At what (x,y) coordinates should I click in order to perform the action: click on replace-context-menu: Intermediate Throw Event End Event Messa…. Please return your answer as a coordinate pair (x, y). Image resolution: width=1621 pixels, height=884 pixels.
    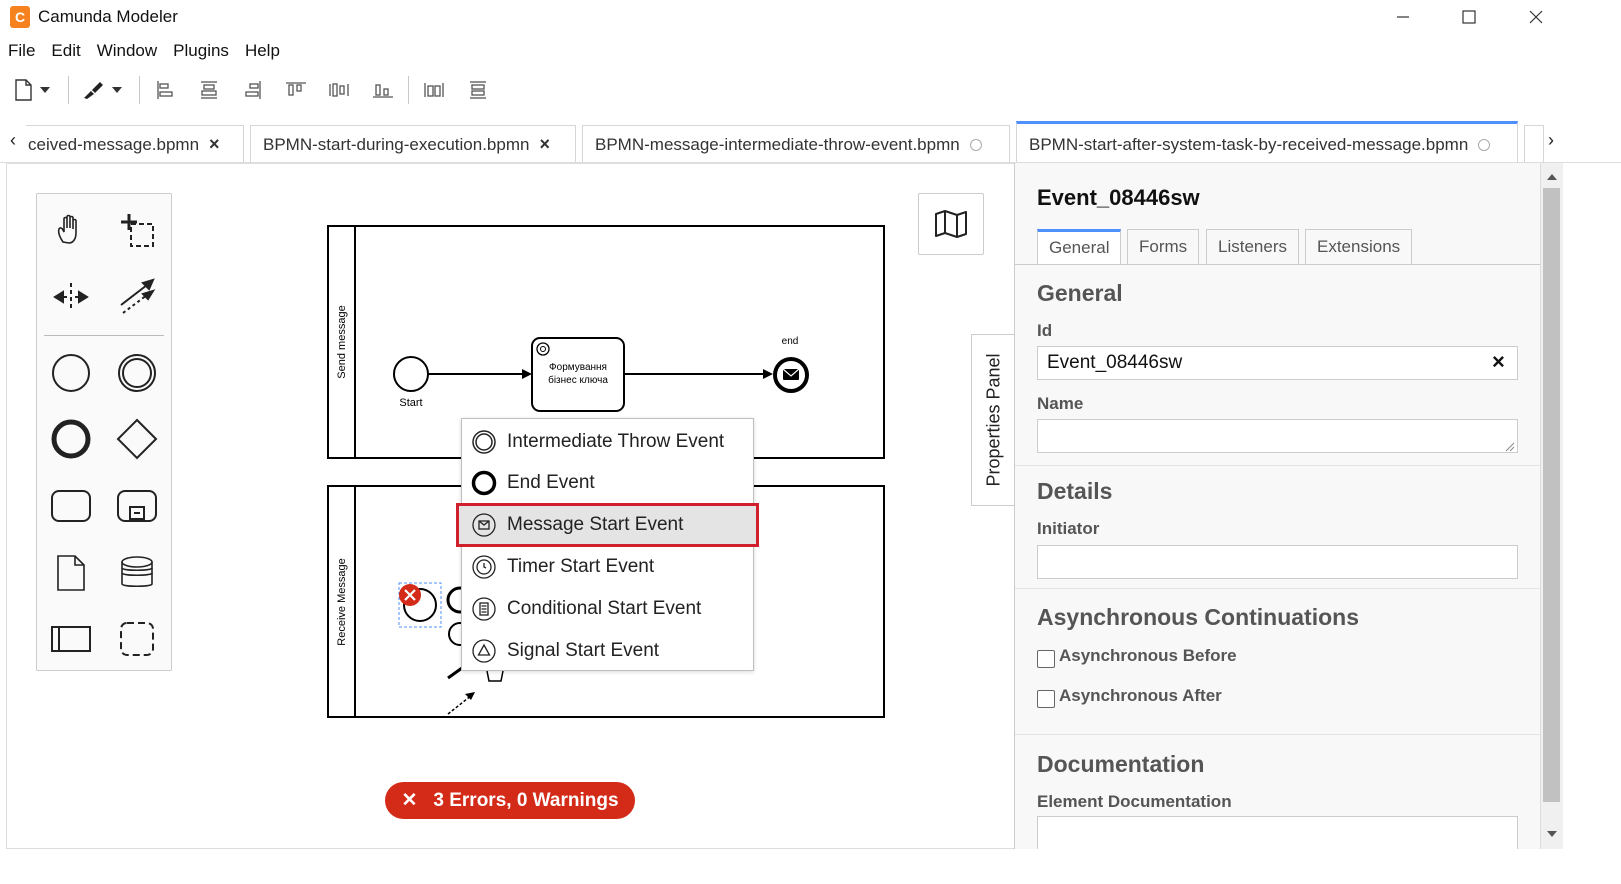
    Looking at the image, I should click on (607, 544).